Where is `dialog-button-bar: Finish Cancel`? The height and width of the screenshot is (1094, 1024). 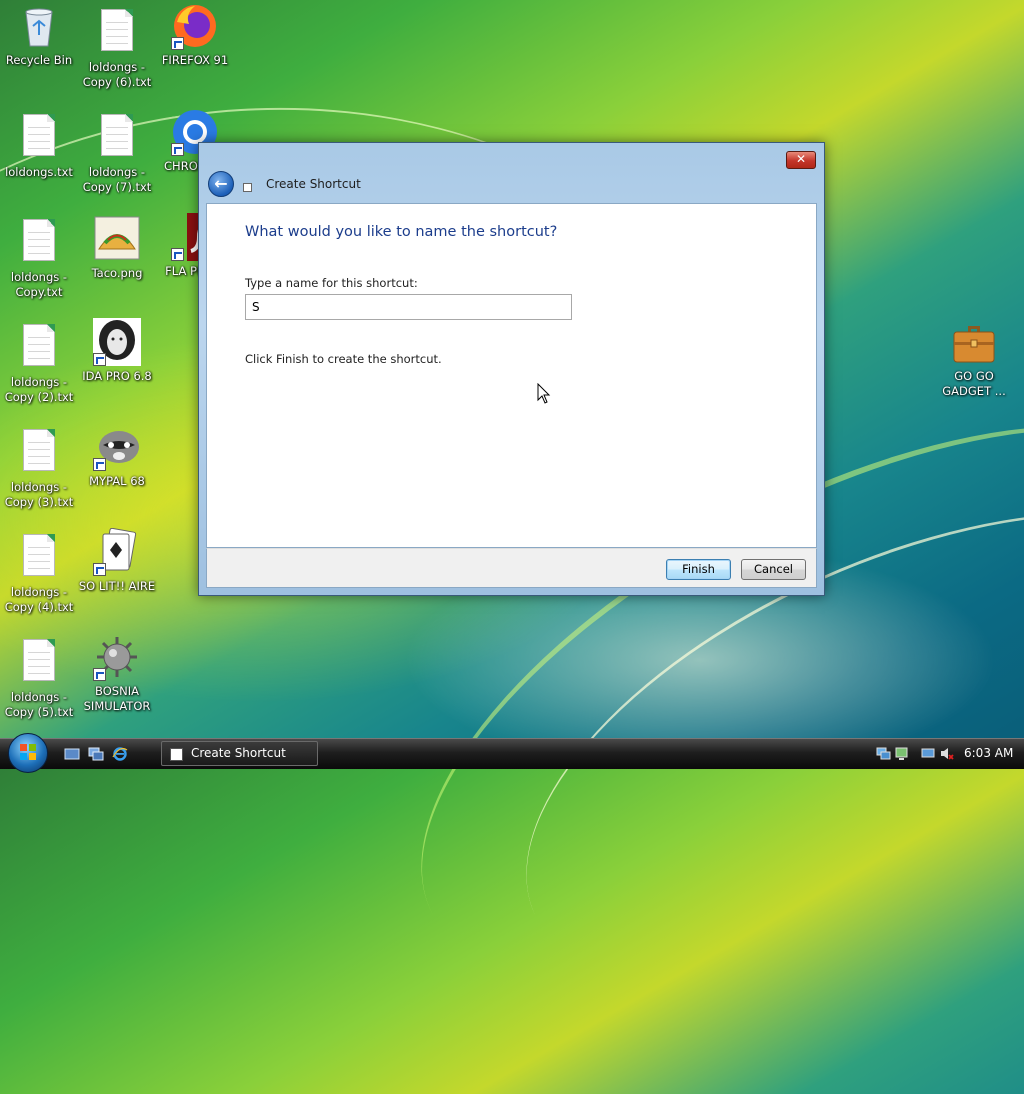
dialog-button-bar: Finish Cancel is located at coordinates (511, 568).